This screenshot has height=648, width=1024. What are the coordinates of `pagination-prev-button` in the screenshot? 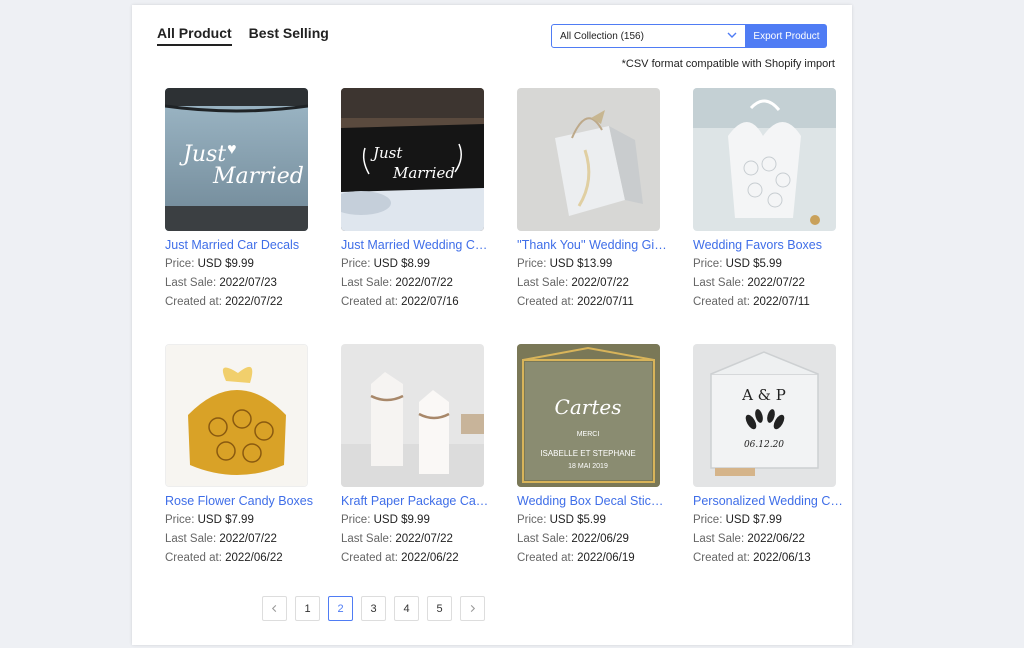 It's located at (274, 608).